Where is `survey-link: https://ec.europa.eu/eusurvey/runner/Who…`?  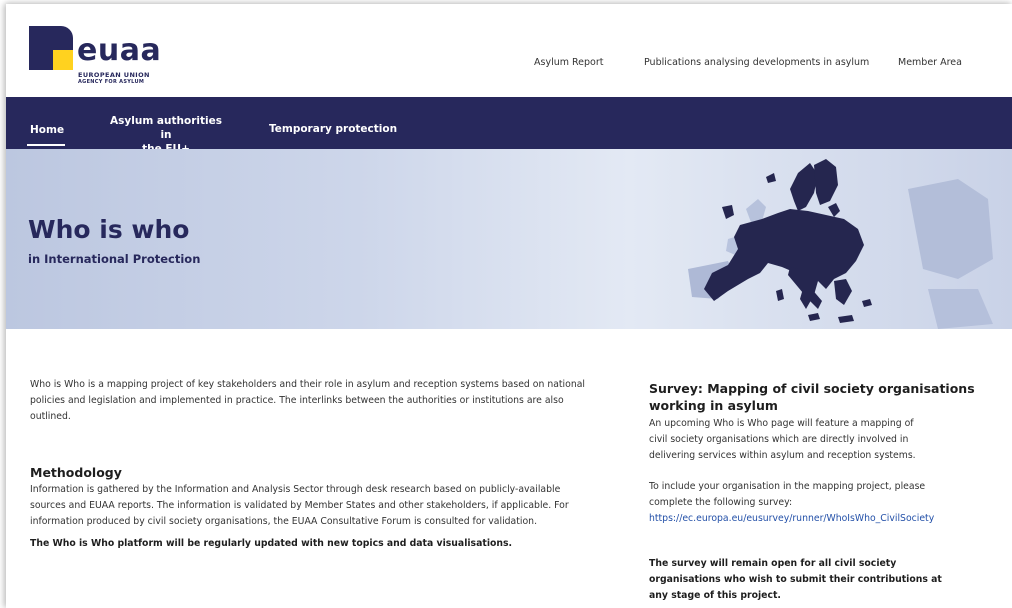
survey-link: https://ec.europa.eu/eusurvey/runner/Who… is located at coordinates (791, 518).